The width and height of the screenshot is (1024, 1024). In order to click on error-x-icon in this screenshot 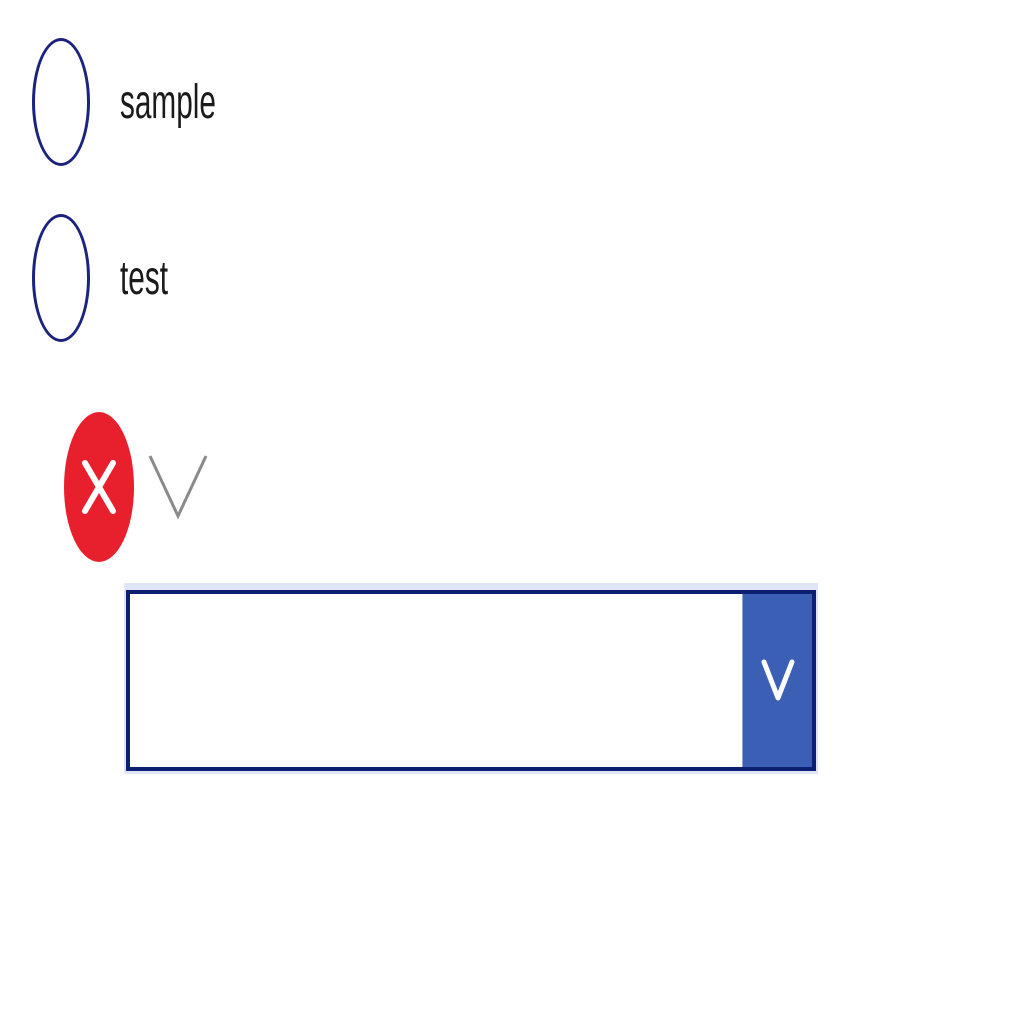, I will do `click(99, 487)`.